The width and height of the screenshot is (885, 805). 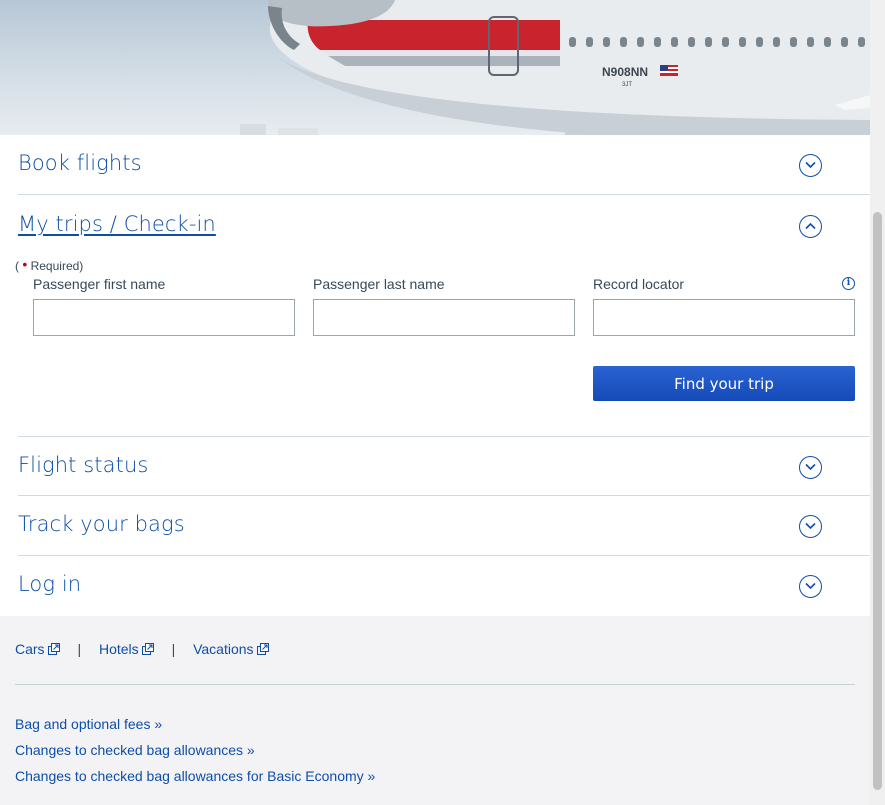 I want to click on bag-fees-link: Bag and optional fees », so click(x=88, y=724).